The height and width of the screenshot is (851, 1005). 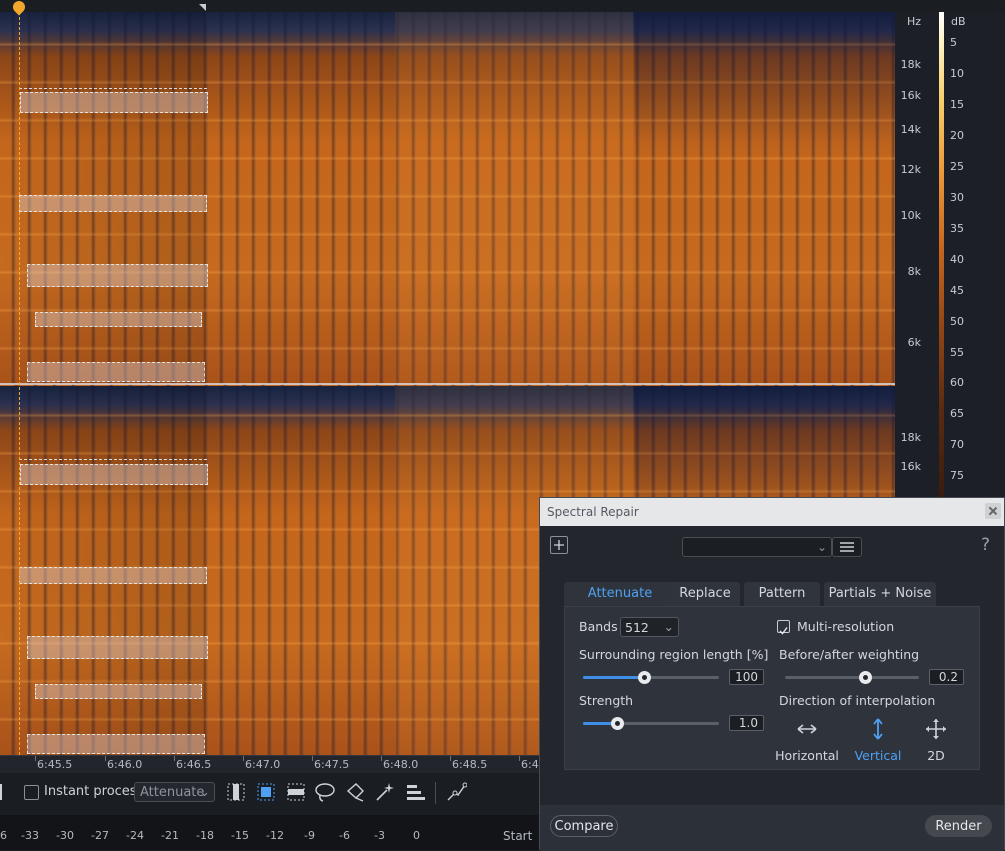 What do you see at coordinates (857, 700) in the screenshot?
I see `direction-label: Direction of interpolation` at bounding box center [857, 700].